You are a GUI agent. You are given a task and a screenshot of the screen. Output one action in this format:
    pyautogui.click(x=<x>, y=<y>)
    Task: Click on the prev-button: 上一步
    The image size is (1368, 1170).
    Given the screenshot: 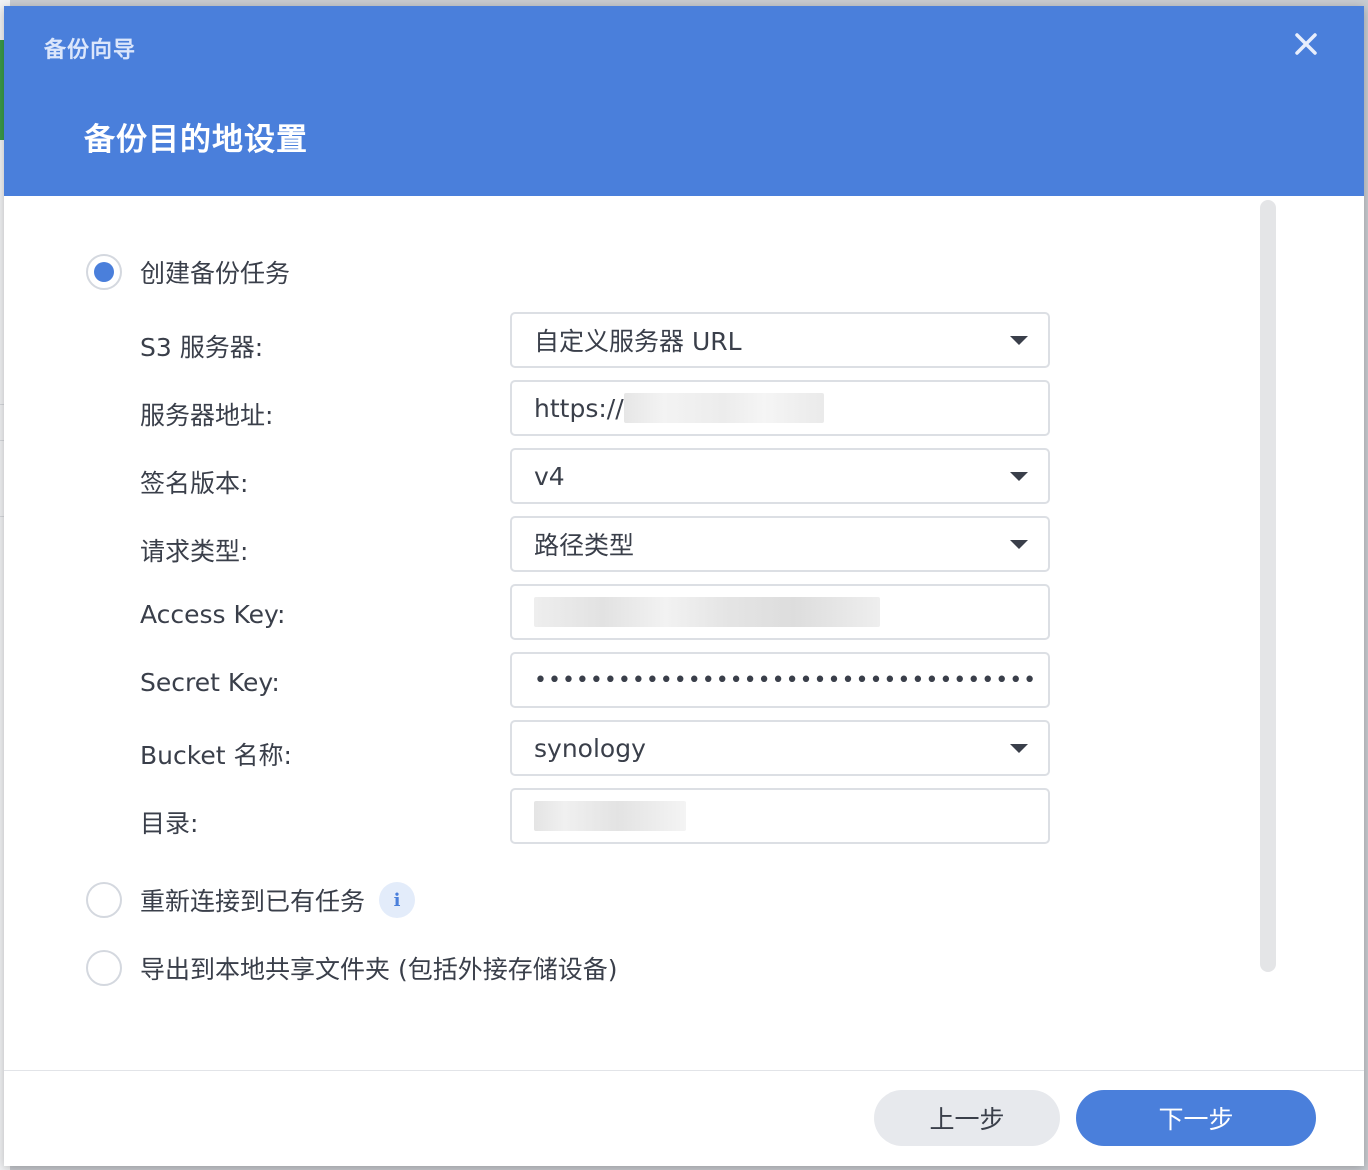 What is the action you would take?
    pyautogui.click(x=967, y=1118)
    